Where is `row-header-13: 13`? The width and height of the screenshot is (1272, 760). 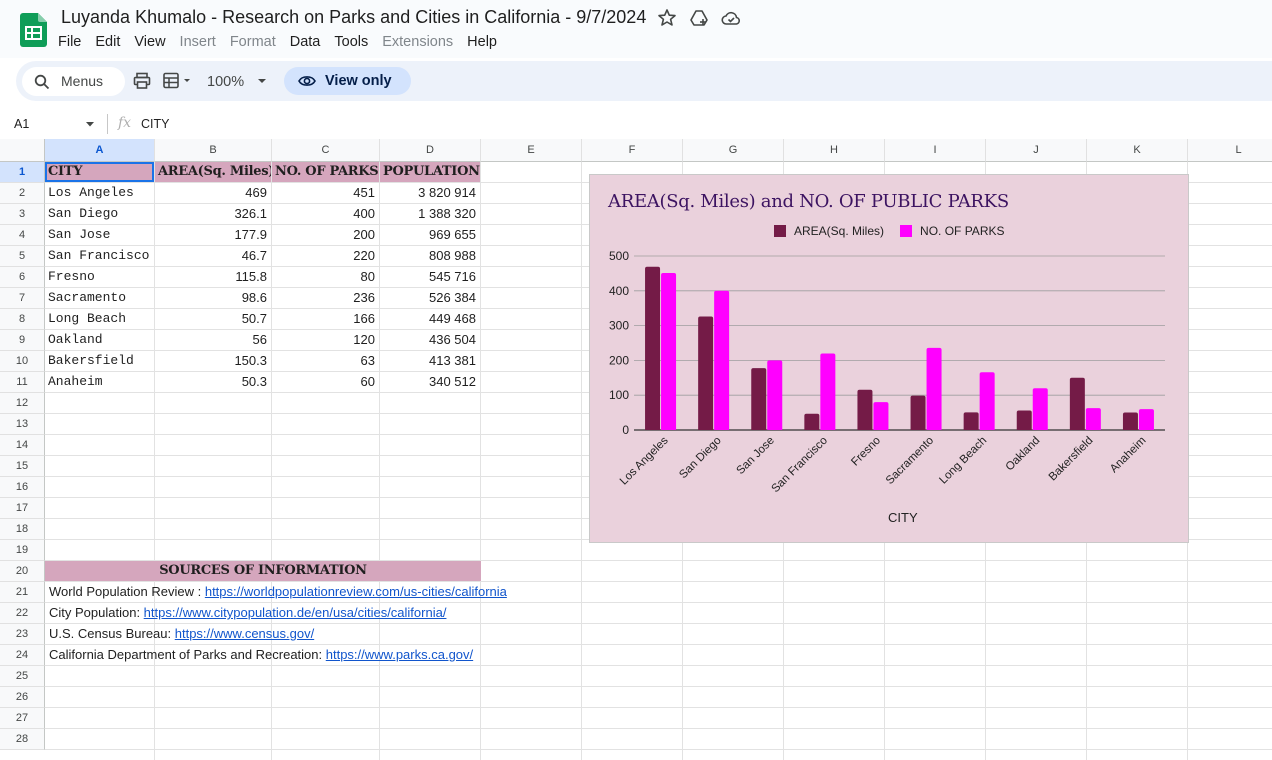 row-header-13: 13 is located at coordinates (22, 424).